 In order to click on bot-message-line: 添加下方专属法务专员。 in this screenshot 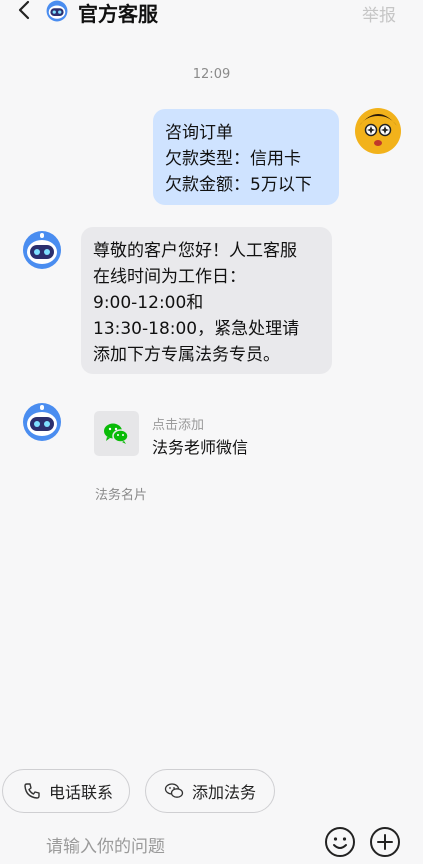, I will do `click(186, 355)`.